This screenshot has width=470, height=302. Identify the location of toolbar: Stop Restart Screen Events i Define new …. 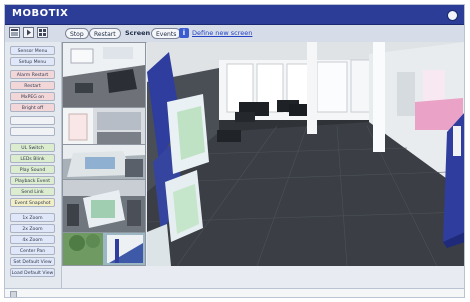
(234, 34).